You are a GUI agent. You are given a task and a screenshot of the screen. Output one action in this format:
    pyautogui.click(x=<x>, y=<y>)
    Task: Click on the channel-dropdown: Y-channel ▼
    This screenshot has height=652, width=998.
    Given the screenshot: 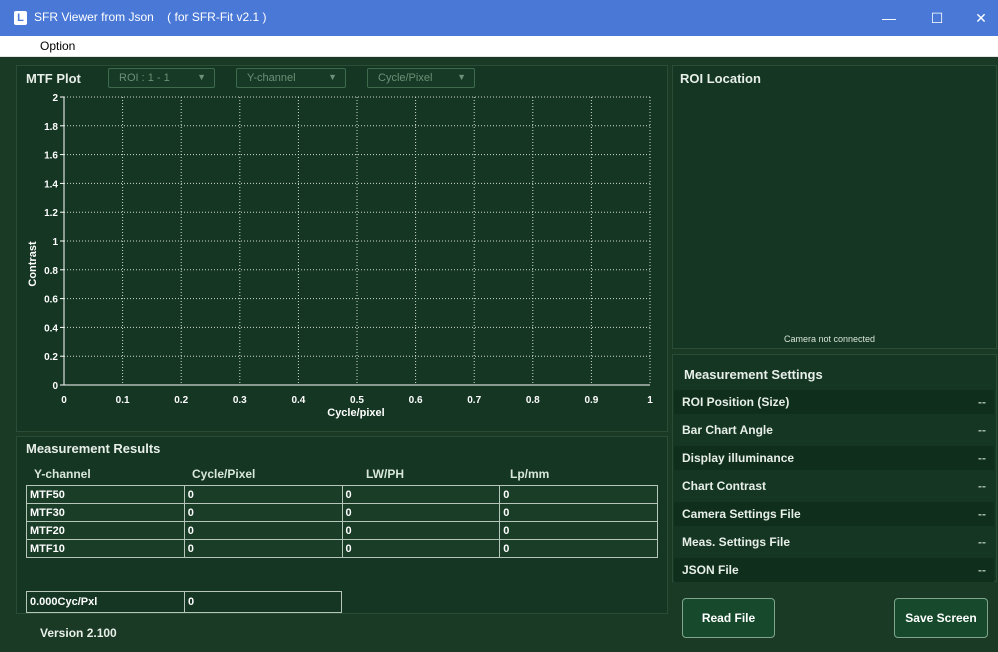 What is the action you would take?
    pyautogui.click(x=291, y=78)
    